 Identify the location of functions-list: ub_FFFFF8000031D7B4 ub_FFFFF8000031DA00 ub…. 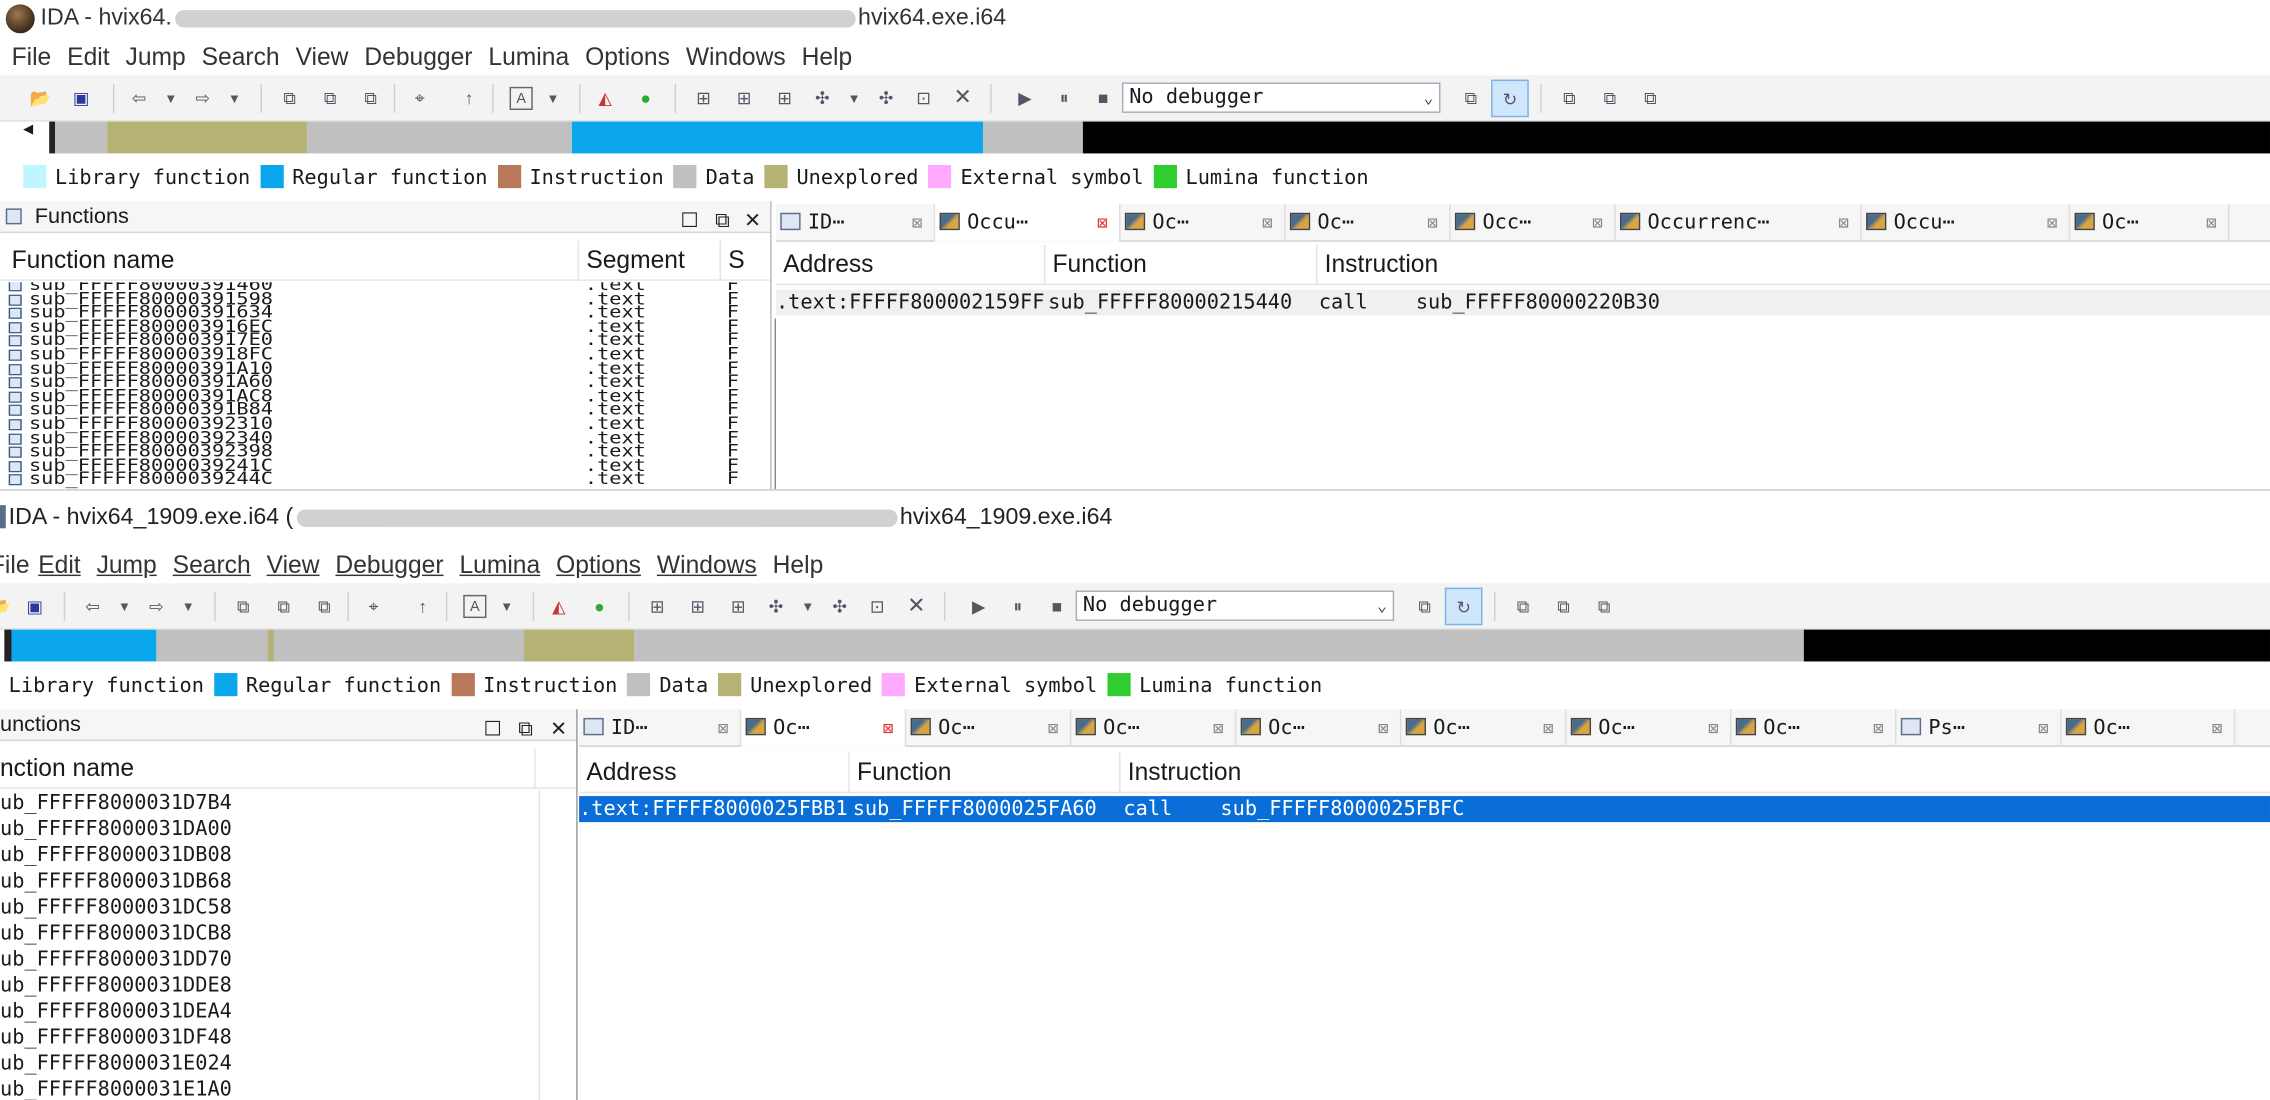
(269, 945).